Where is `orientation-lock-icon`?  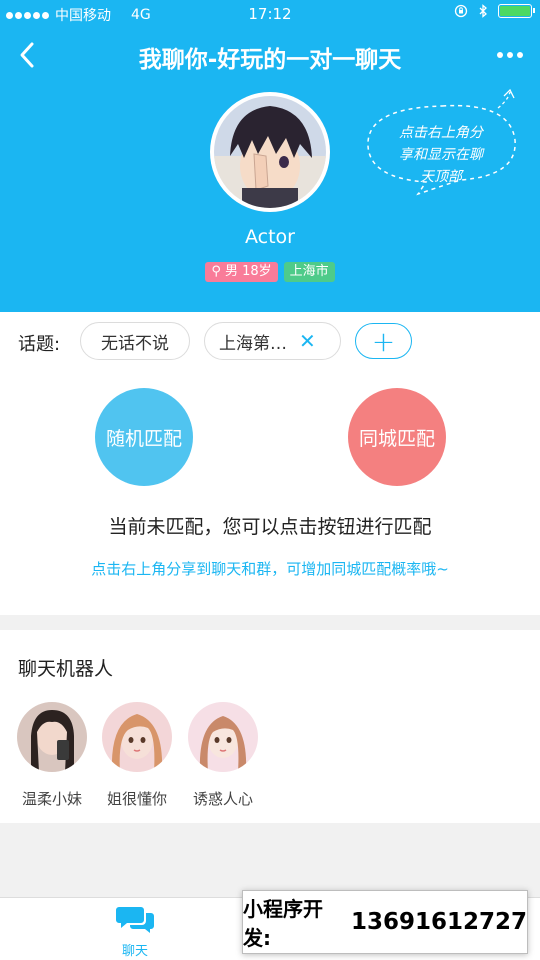
orientation-lock-icon is located at coordinates (461, 11).